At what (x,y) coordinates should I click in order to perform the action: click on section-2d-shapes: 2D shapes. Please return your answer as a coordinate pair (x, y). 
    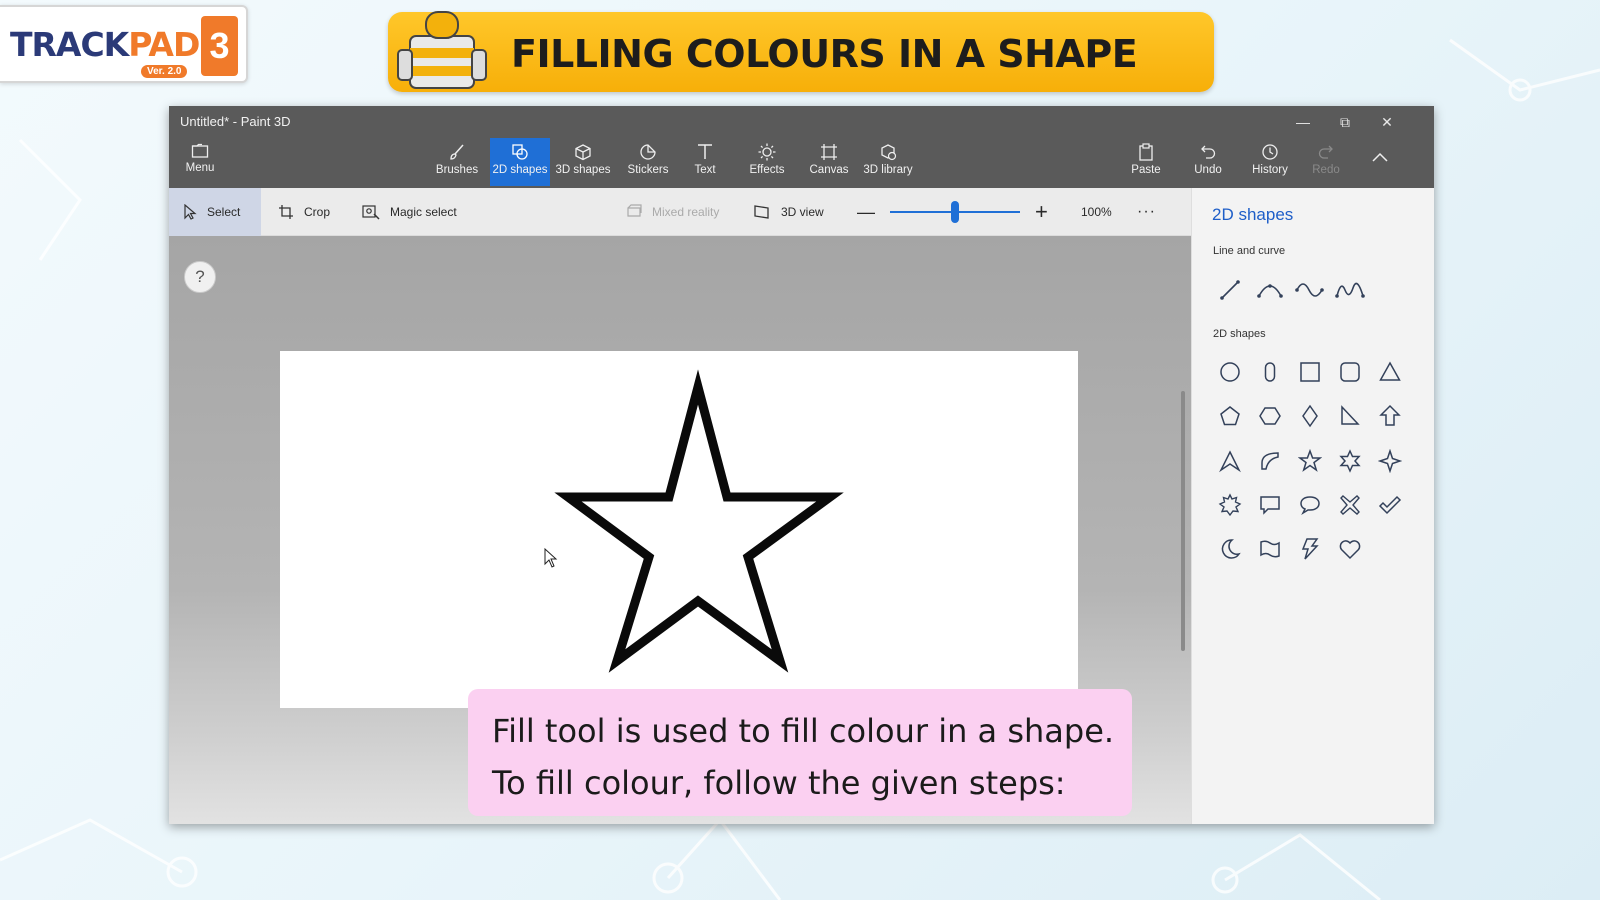
    Looking at the image, I should click on (1239, 334).